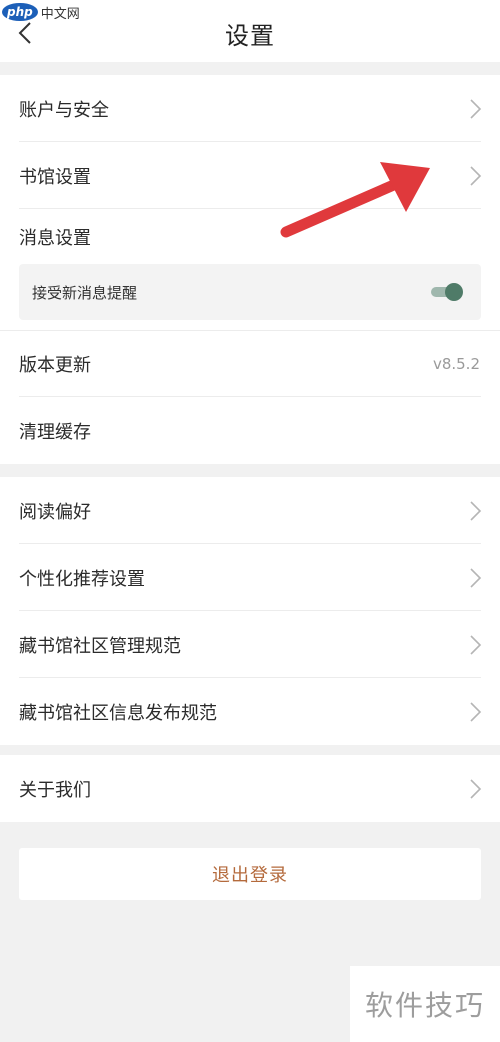 The height and width of the screenshot is (1042, 500). I want to click on header: php 中文网 设置, so click(250, 31).